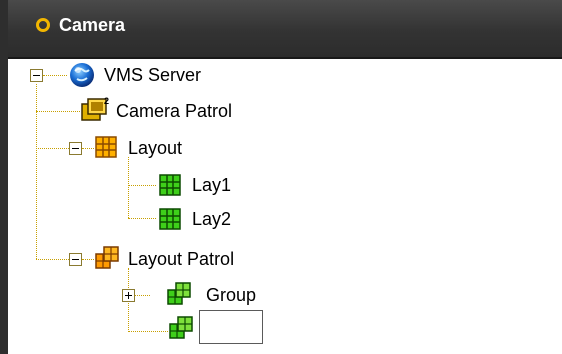  Describe the element at coordinates (231, 295) in the screenshot. I see `tree-item-group: Group` at that location.